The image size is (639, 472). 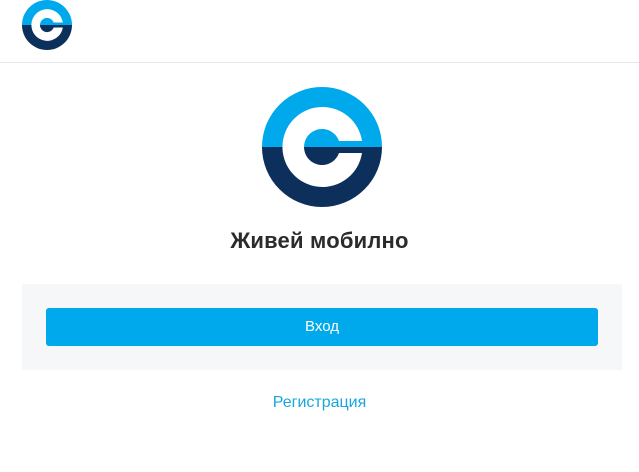 What do you see at coordinates (319, 403) in the screenshot?
I see `register-link: Регистрация` at bounding box center [319, 403].